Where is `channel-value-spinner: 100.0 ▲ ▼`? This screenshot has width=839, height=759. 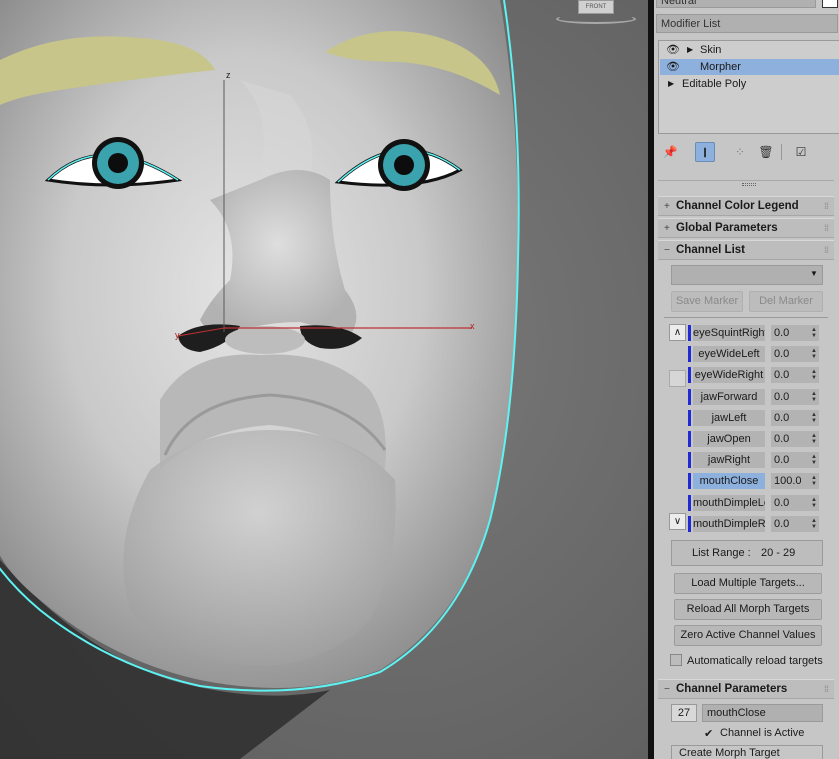 channel-value-spinner: 100.0 ▲ ▼ is located at coordinates (795, 481).